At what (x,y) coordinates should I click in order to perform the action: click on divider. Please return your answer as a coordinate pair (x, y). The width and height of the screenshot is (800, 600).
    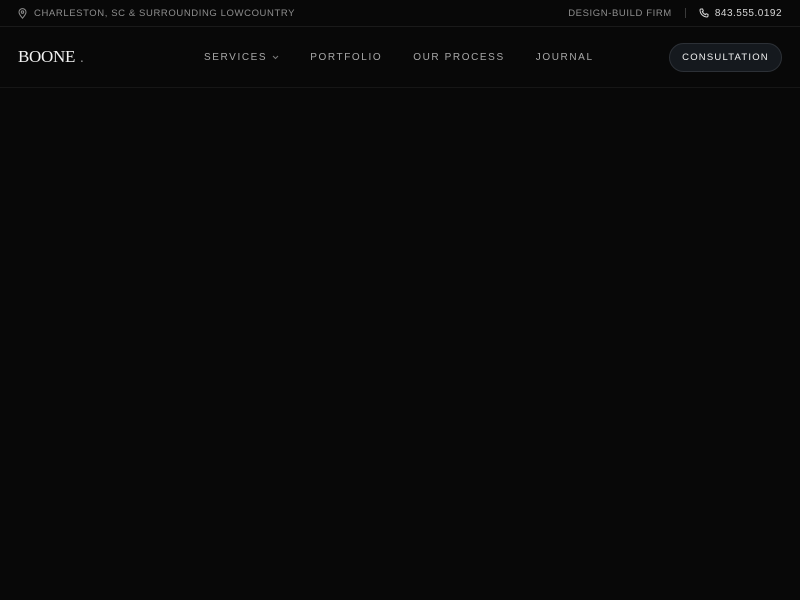
    Looking at the image, I should click on (685, 13).